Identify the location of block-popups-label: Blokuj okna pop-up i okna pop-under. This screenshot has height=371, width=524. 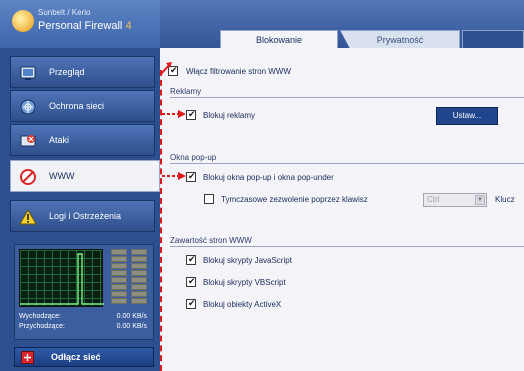
(268, 177).